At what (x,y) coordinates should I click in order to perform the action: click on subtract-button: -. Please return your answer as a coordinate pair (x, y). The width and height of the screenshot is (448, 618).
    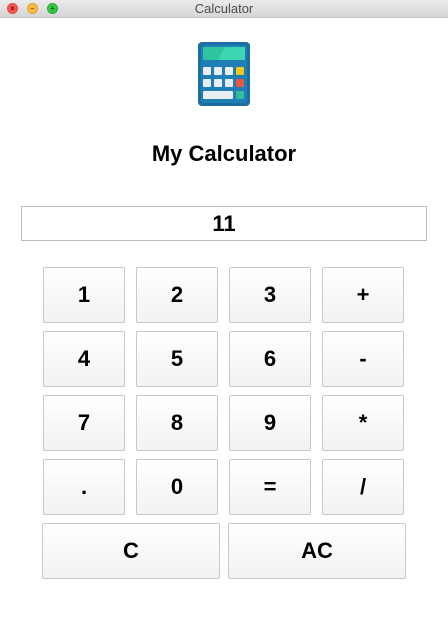
    Looking at the image, I should click on (363, 359).